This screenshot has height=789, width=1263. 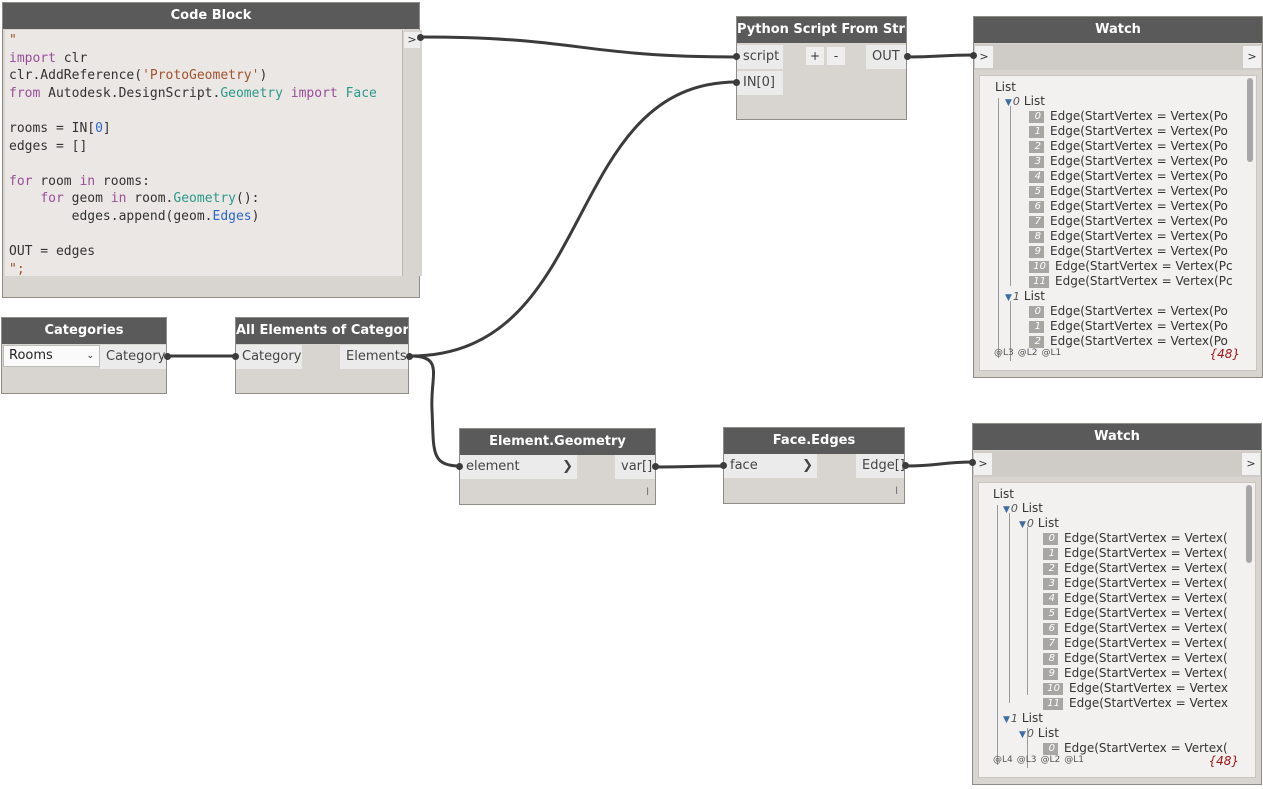 I want to click on tree-item: 0 Edge(StartVertex = Vertex(, so click(x=1135, y=538).